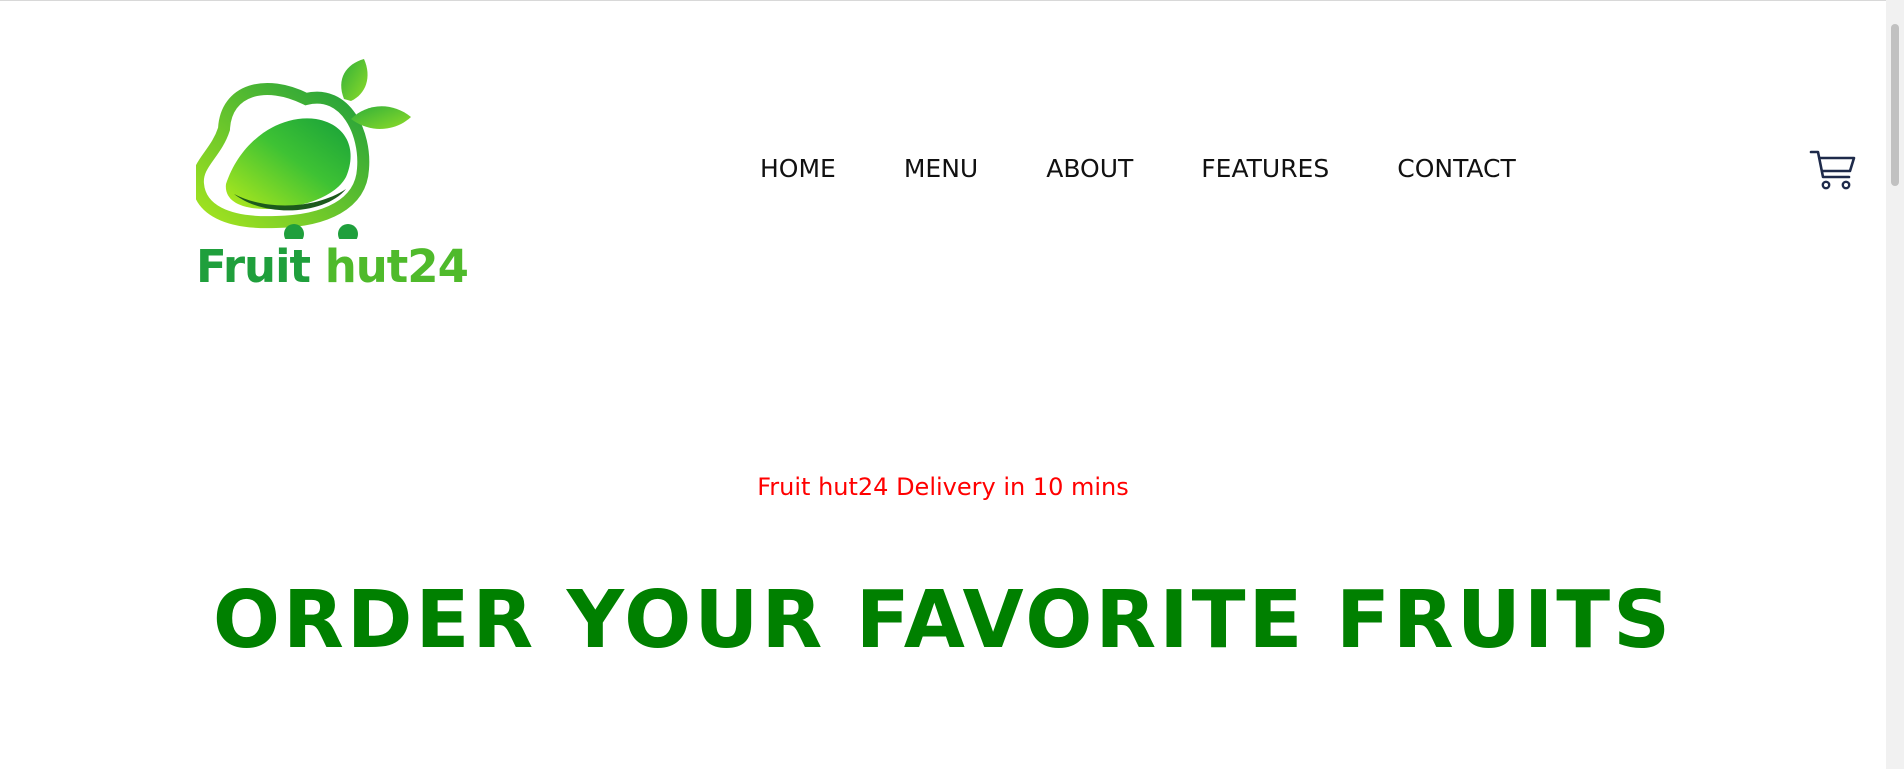  I want to click on main-nav: HOME MENU ABOUT FEATURES CONTACT, so click(1138, 169).